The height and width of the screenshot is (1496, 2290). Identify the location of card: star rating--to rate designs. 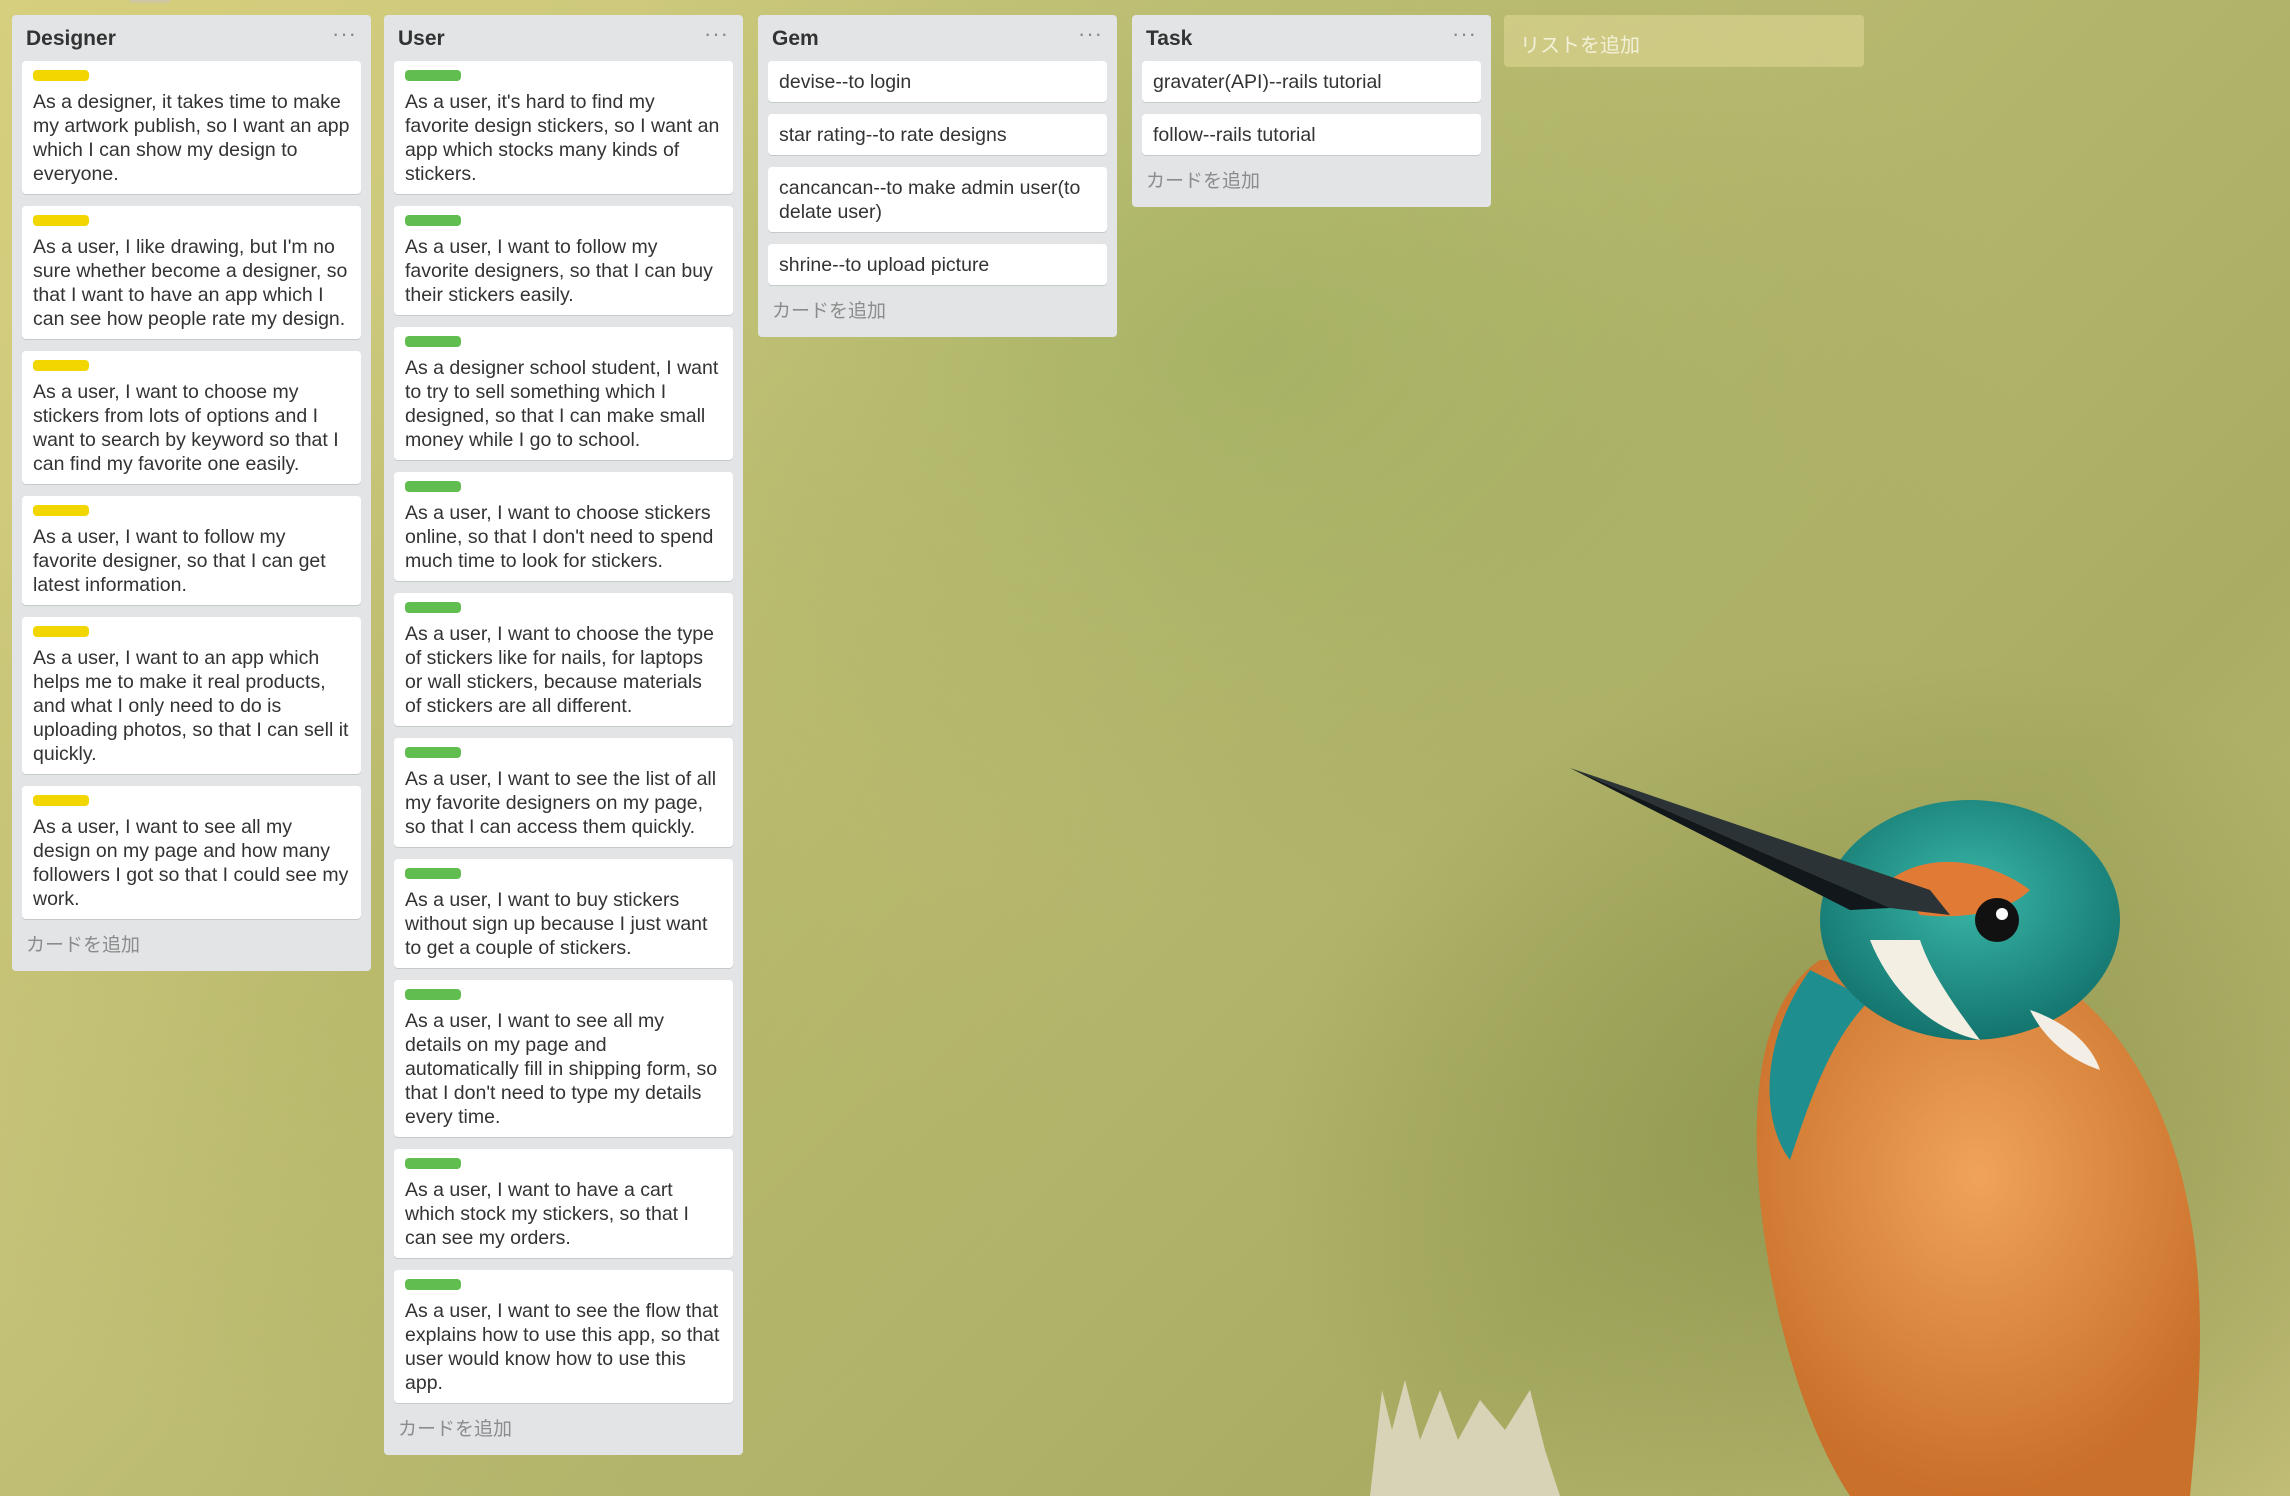
(937, 134).